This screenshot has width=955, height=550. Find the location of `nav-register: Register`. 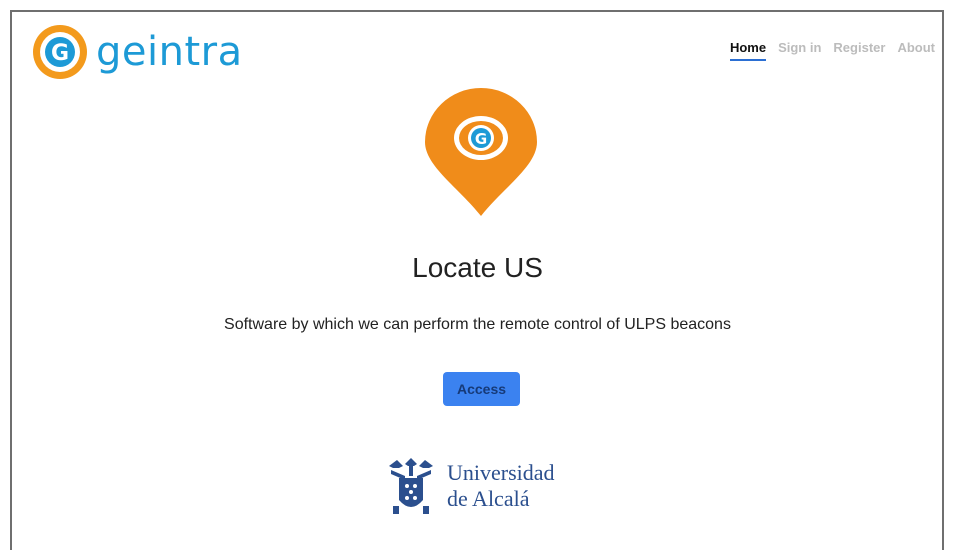

nav-register: Register is located at coordinates (859, 50).